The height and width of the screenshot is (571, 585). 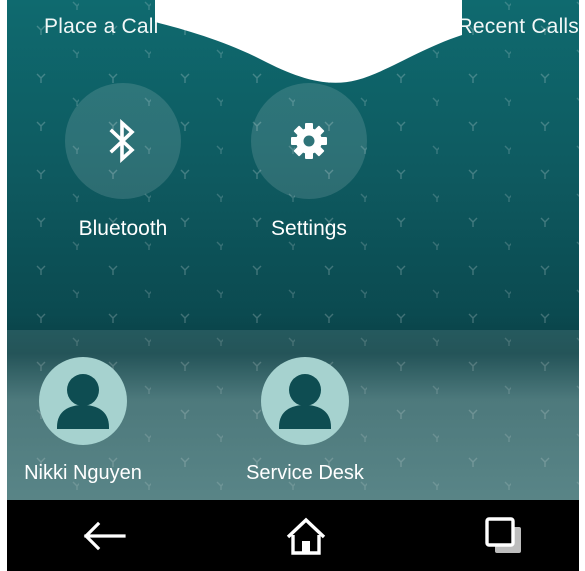 What do you see at coordinates (309, 228) in the screenshot?
I see `settings-label: Settings` at bounding box center [309, 228].